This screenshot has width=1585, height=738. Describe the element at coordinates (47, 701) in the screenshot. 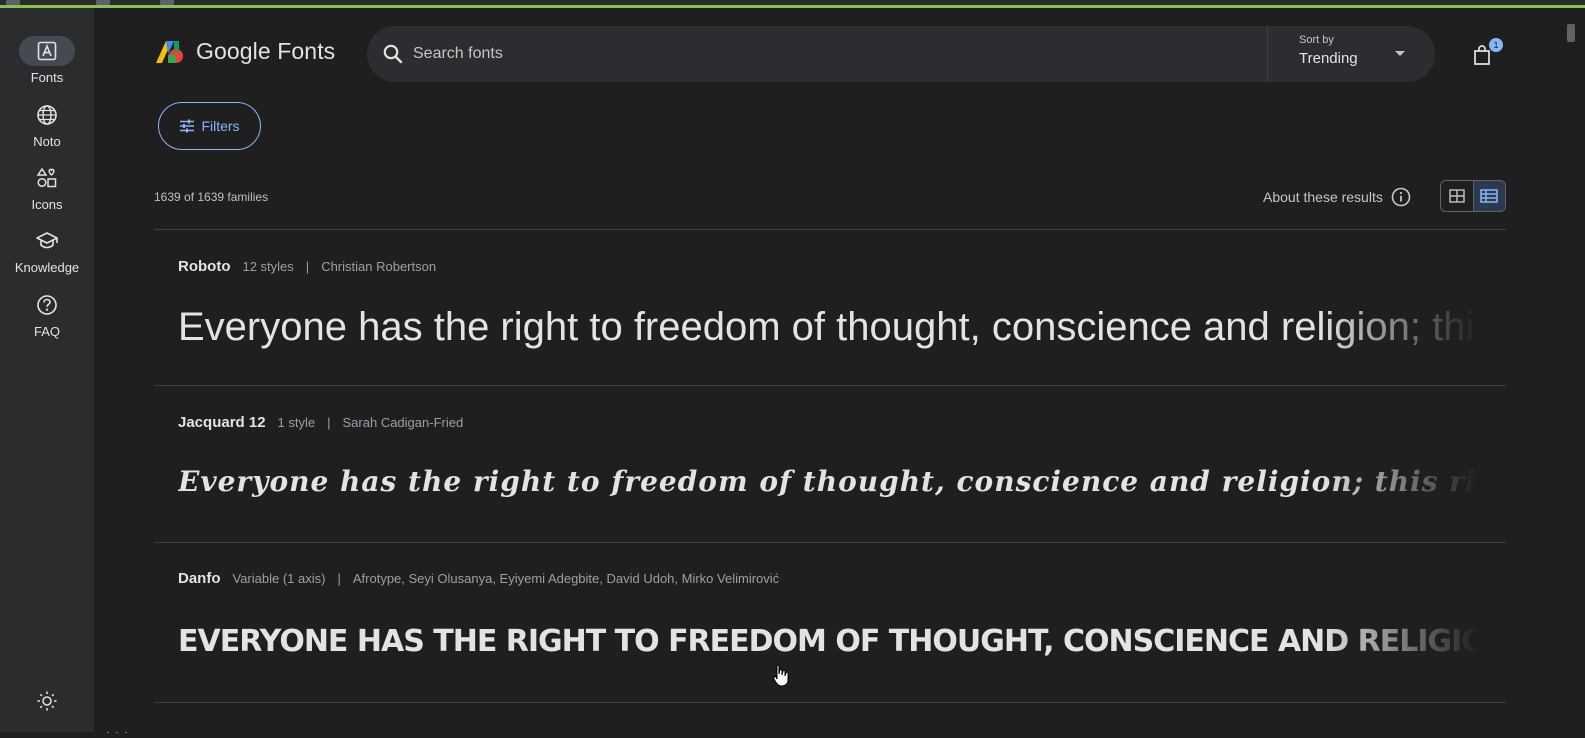

I see `sun-icon` at that location.